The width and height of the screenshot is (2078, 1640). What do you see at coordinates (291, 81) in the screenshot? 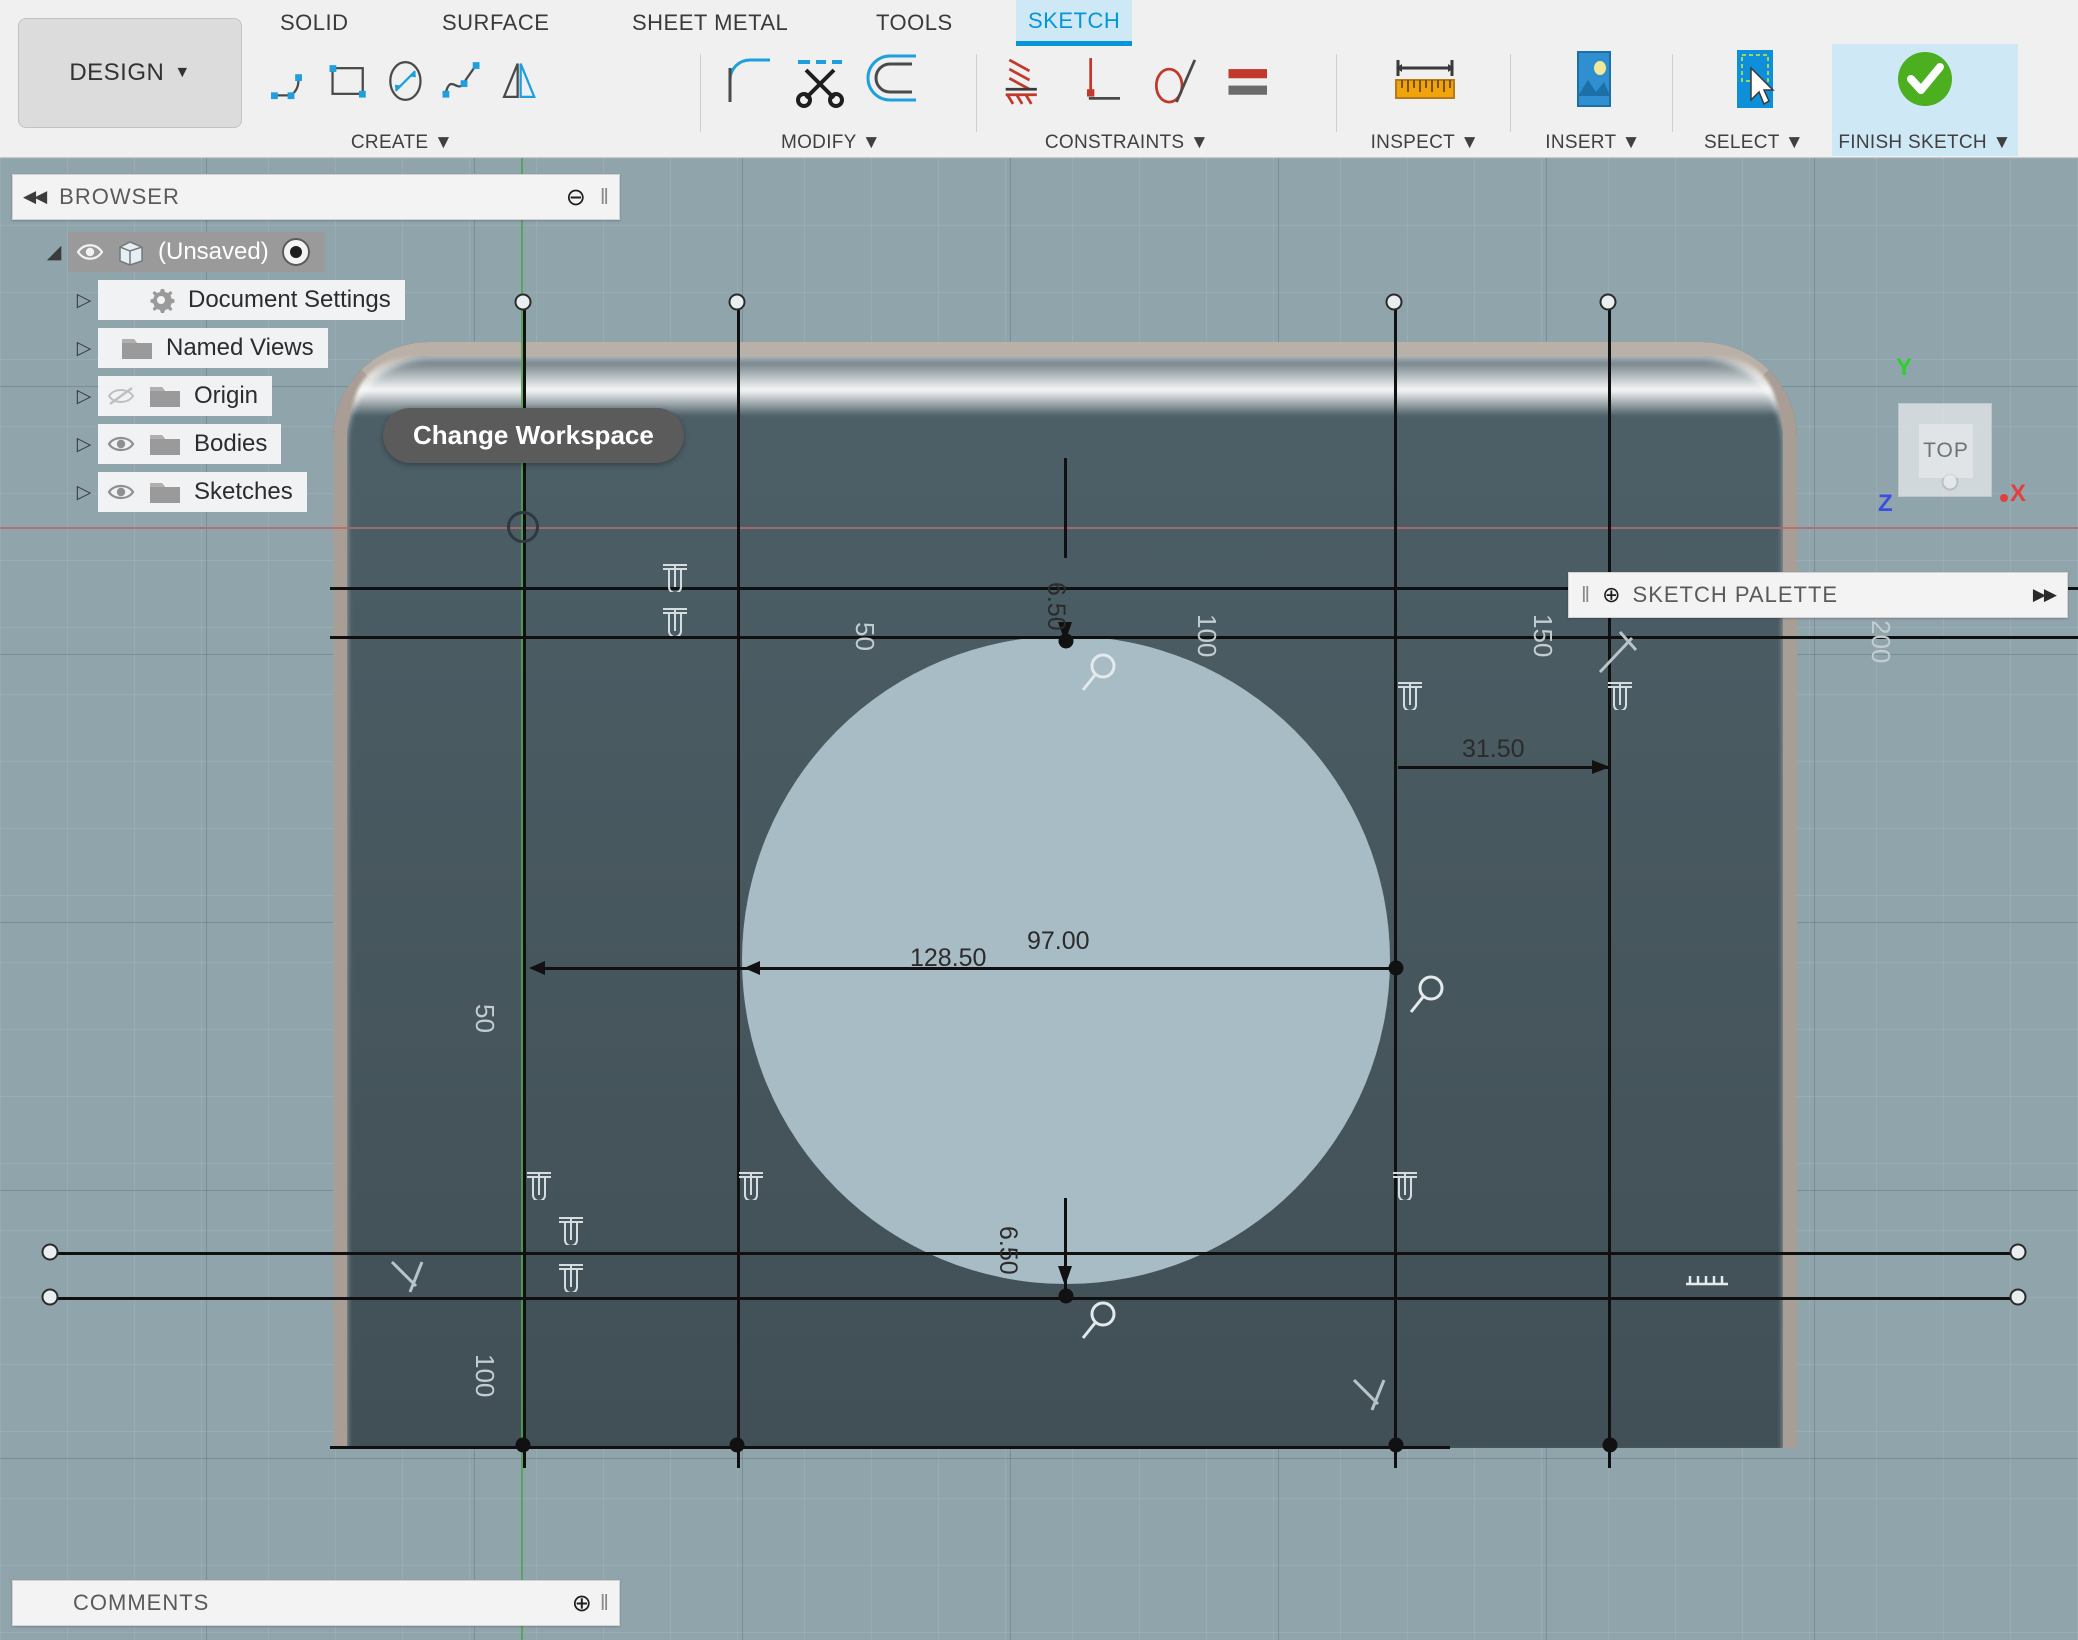
I see `line-icon` at bounding box center [291, 81].